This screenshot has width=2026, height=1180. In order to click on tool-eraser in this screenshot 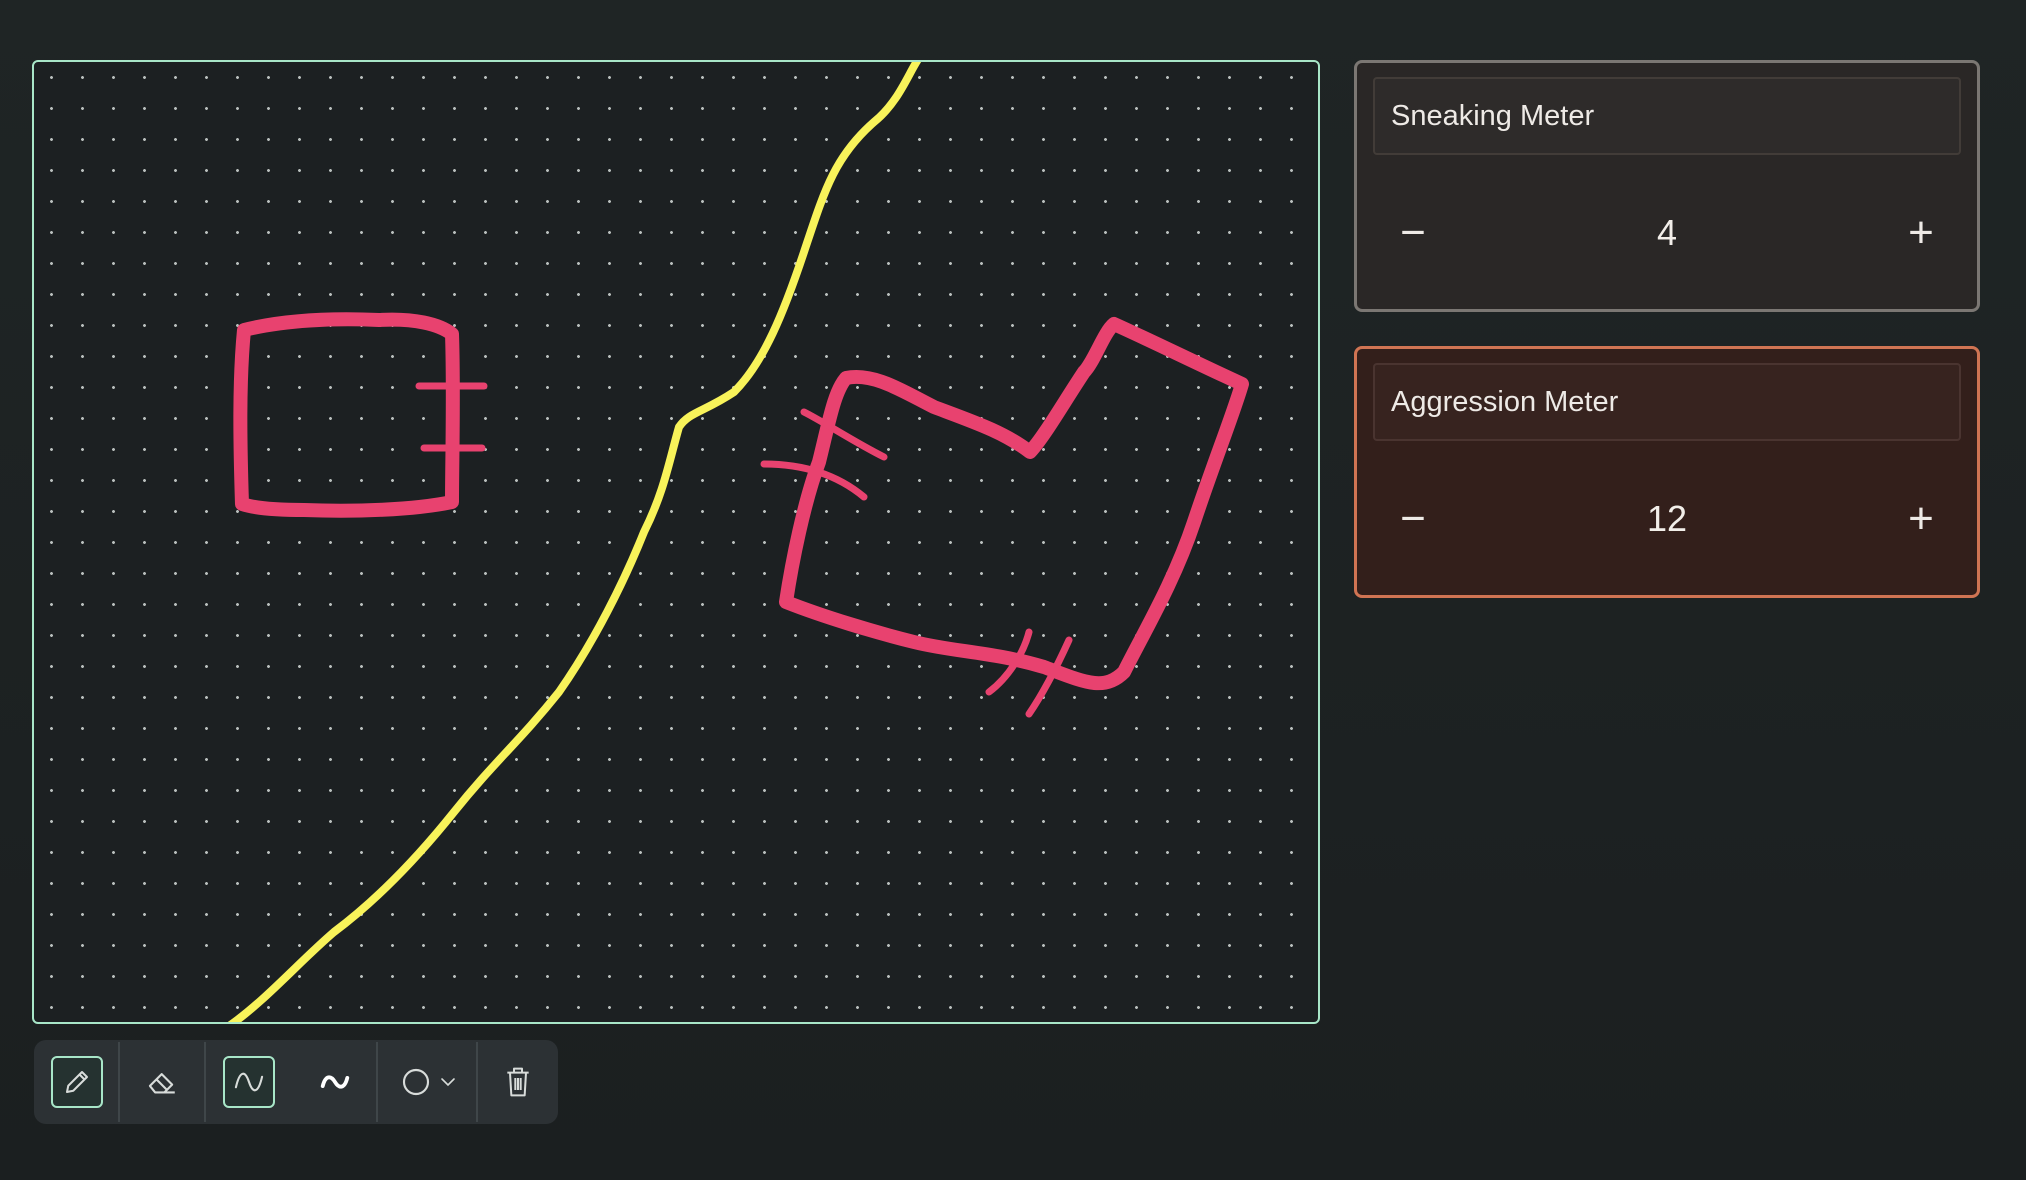, I will do `click(163, 1082)`.